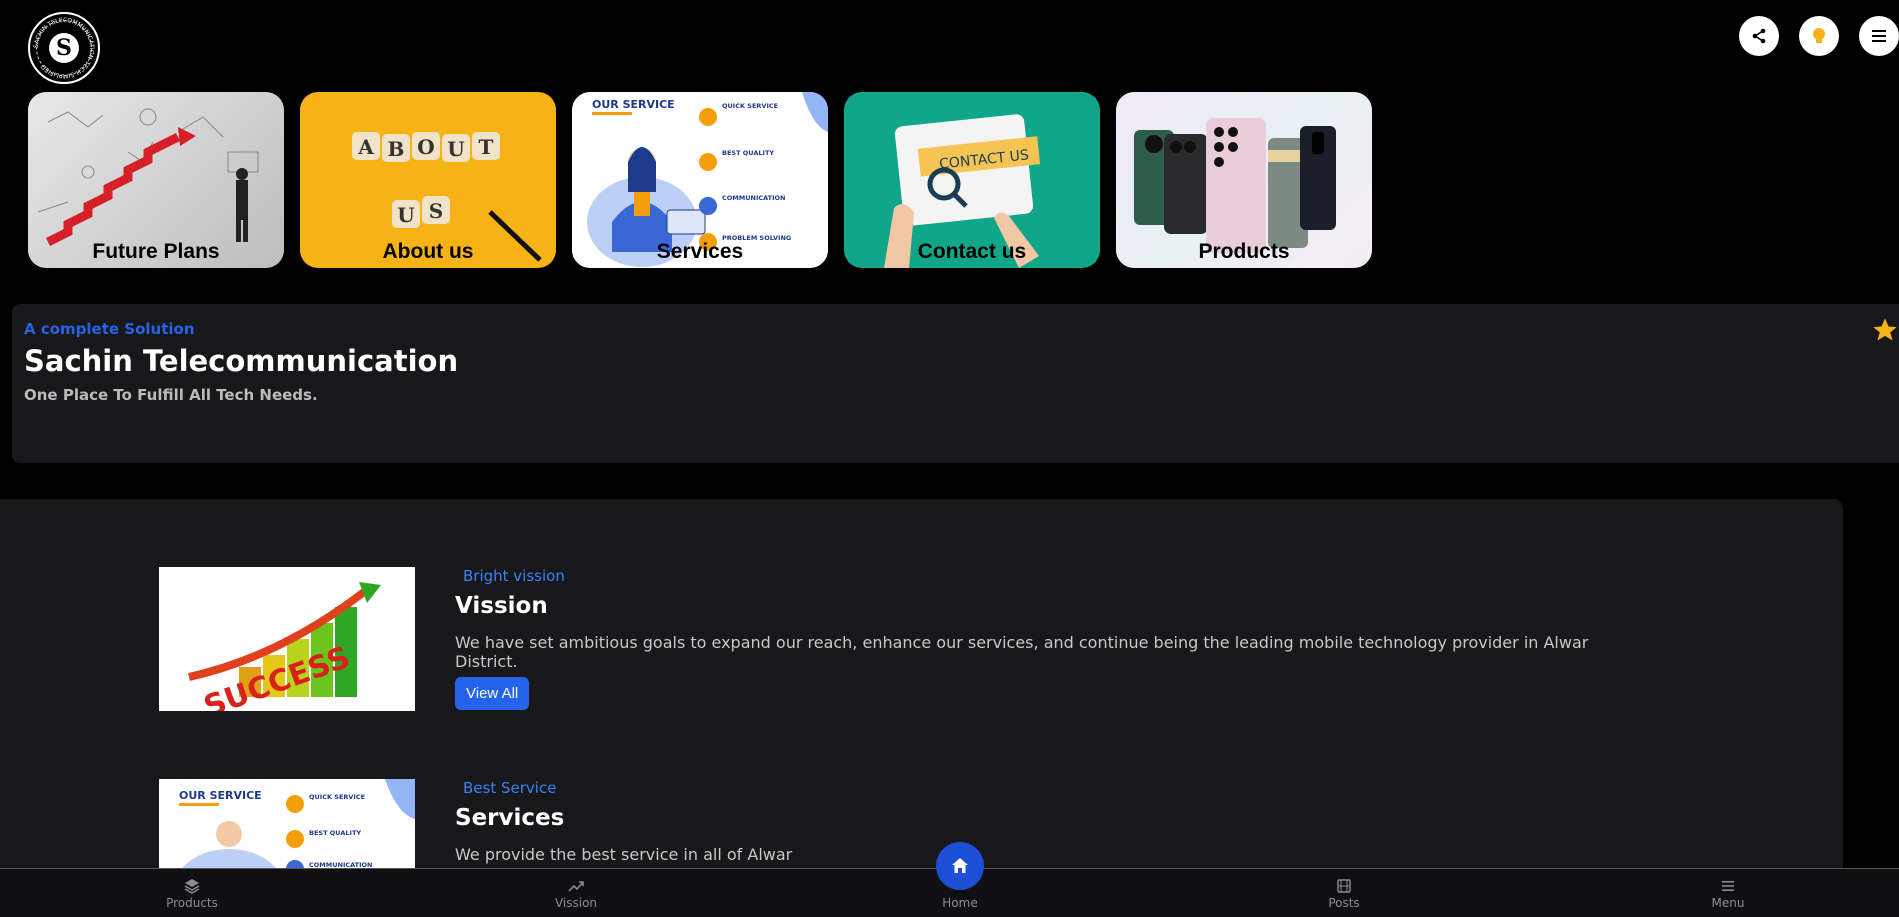  What do you see at coordinates (276, 675) in the screenshot?
I see `svg-text: SUCCESS` at bounding box center [276, 675].